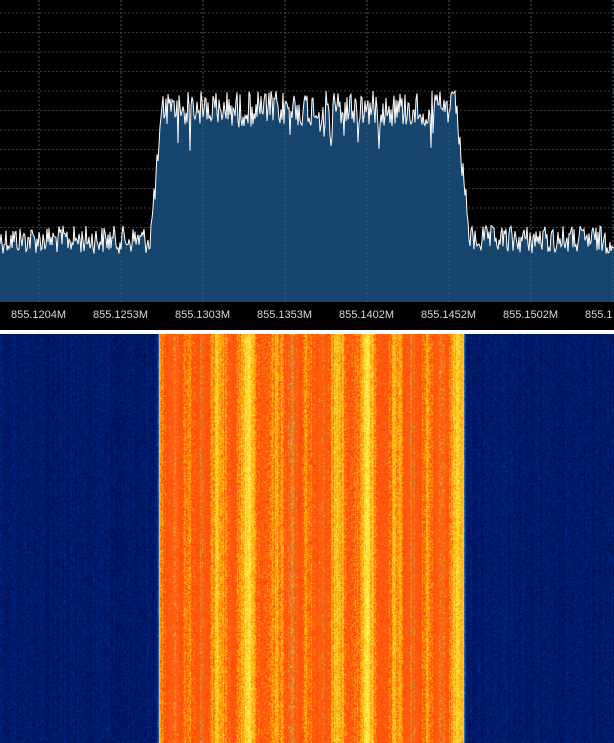 Image resolution: width=614 pixels, height=743 pixels. I want to click on frequency-tick-label: 855.1502M, so click(531, 315).